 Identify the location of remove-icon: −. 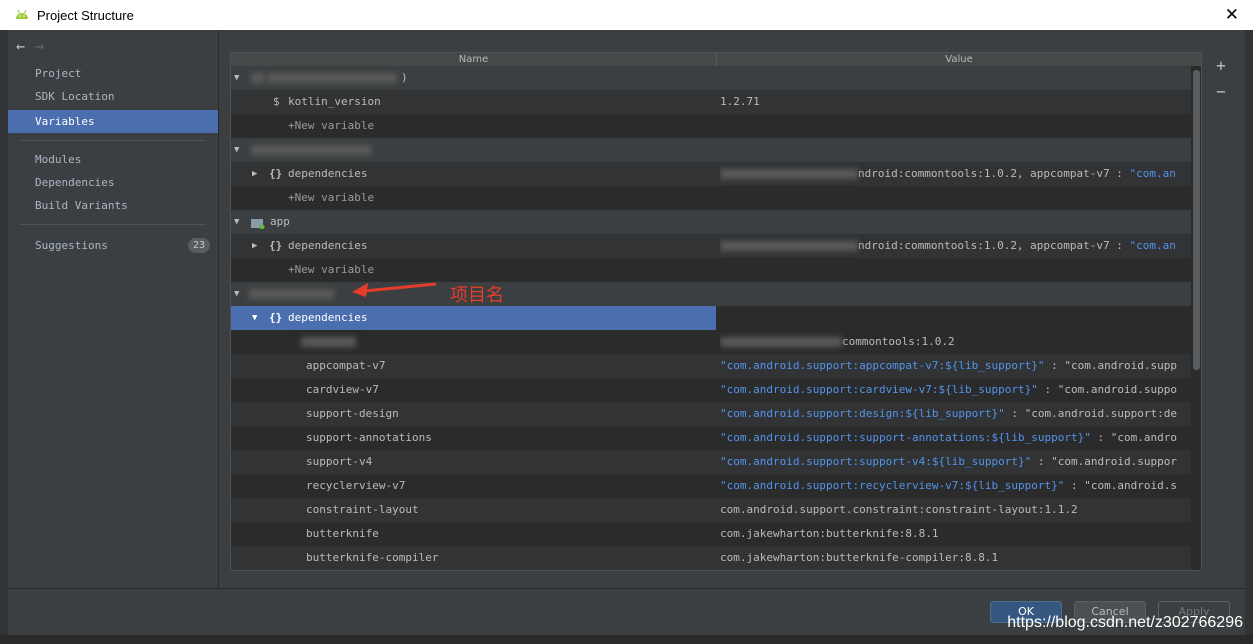
(1221, 91).